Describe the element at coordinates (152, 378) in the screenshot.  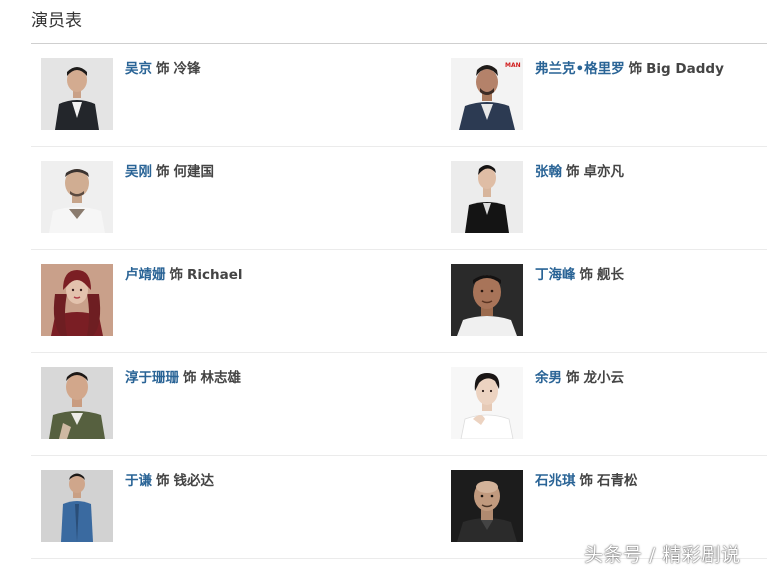
I see `actor-name-link: 淳于珊珊` at that location.